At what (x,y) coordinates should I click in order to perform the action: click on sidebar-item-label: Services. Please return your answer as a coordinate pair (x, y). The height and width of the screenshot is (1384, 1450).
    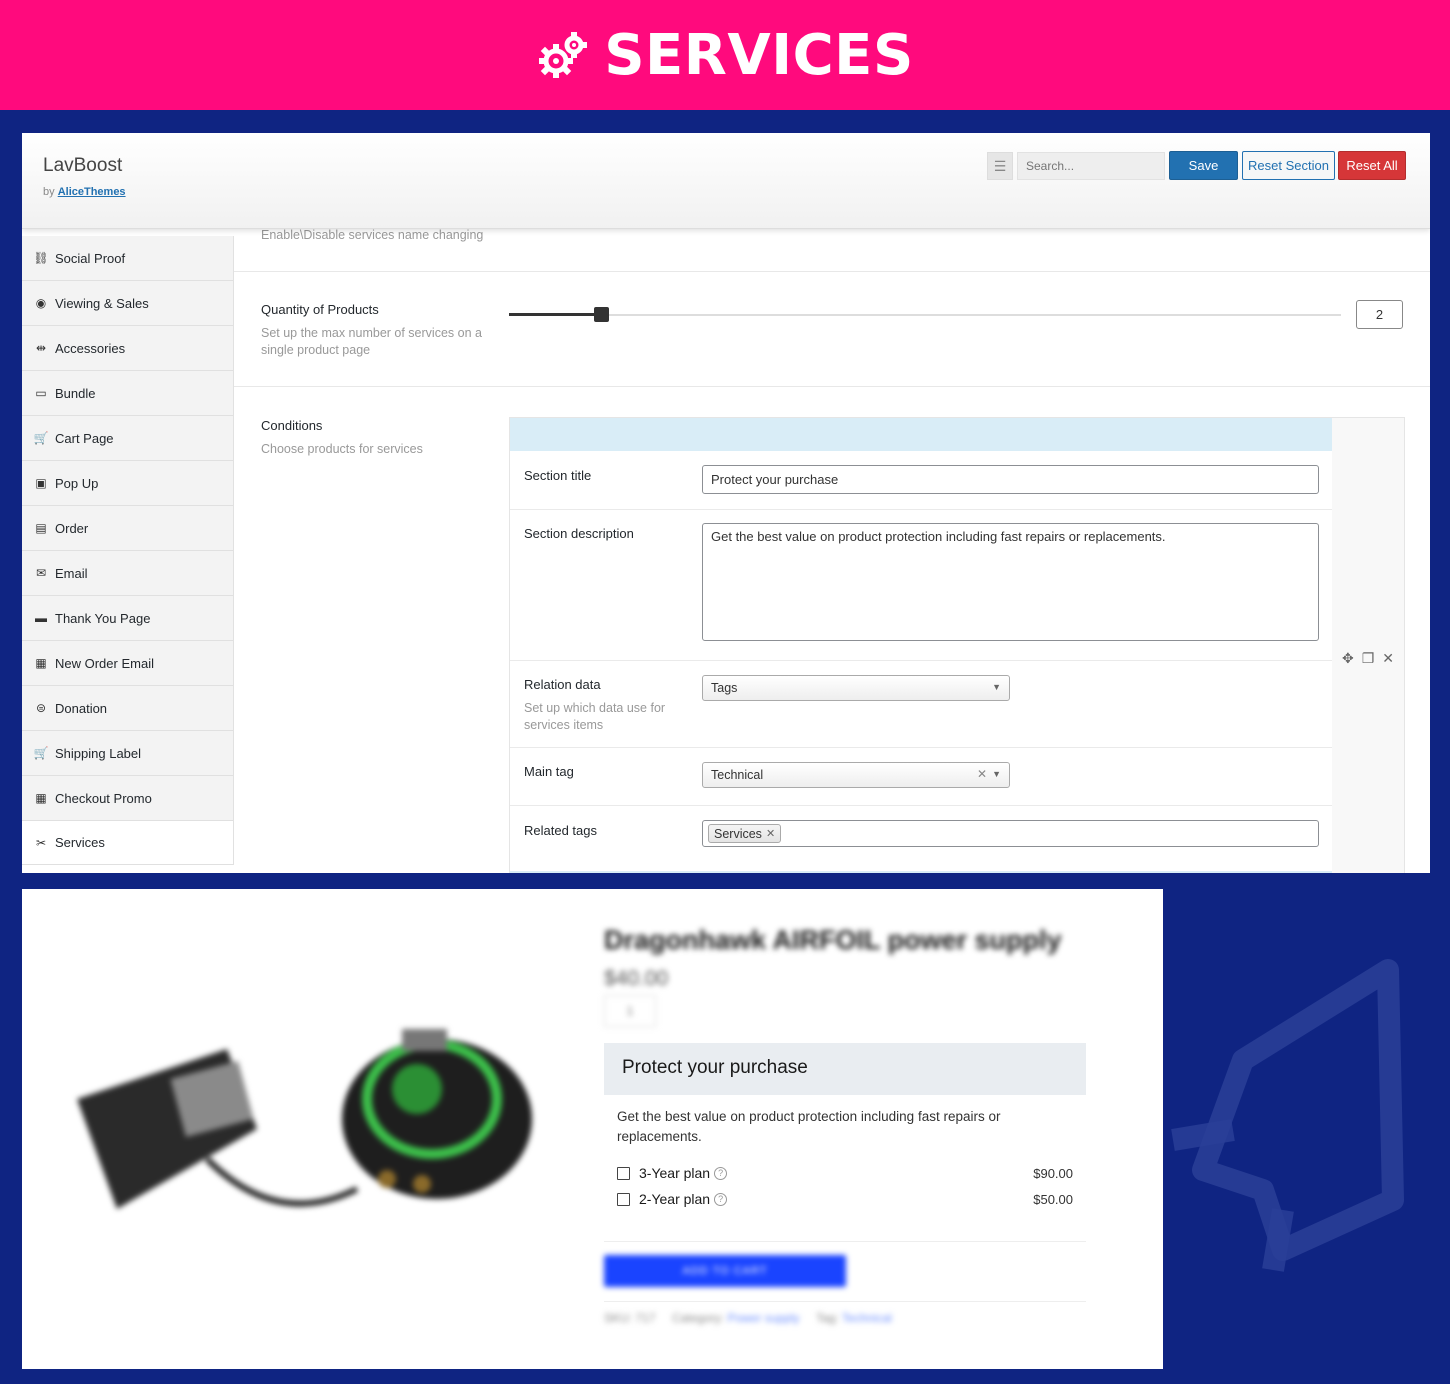
    Looking at the image, I should click on (80, 842).